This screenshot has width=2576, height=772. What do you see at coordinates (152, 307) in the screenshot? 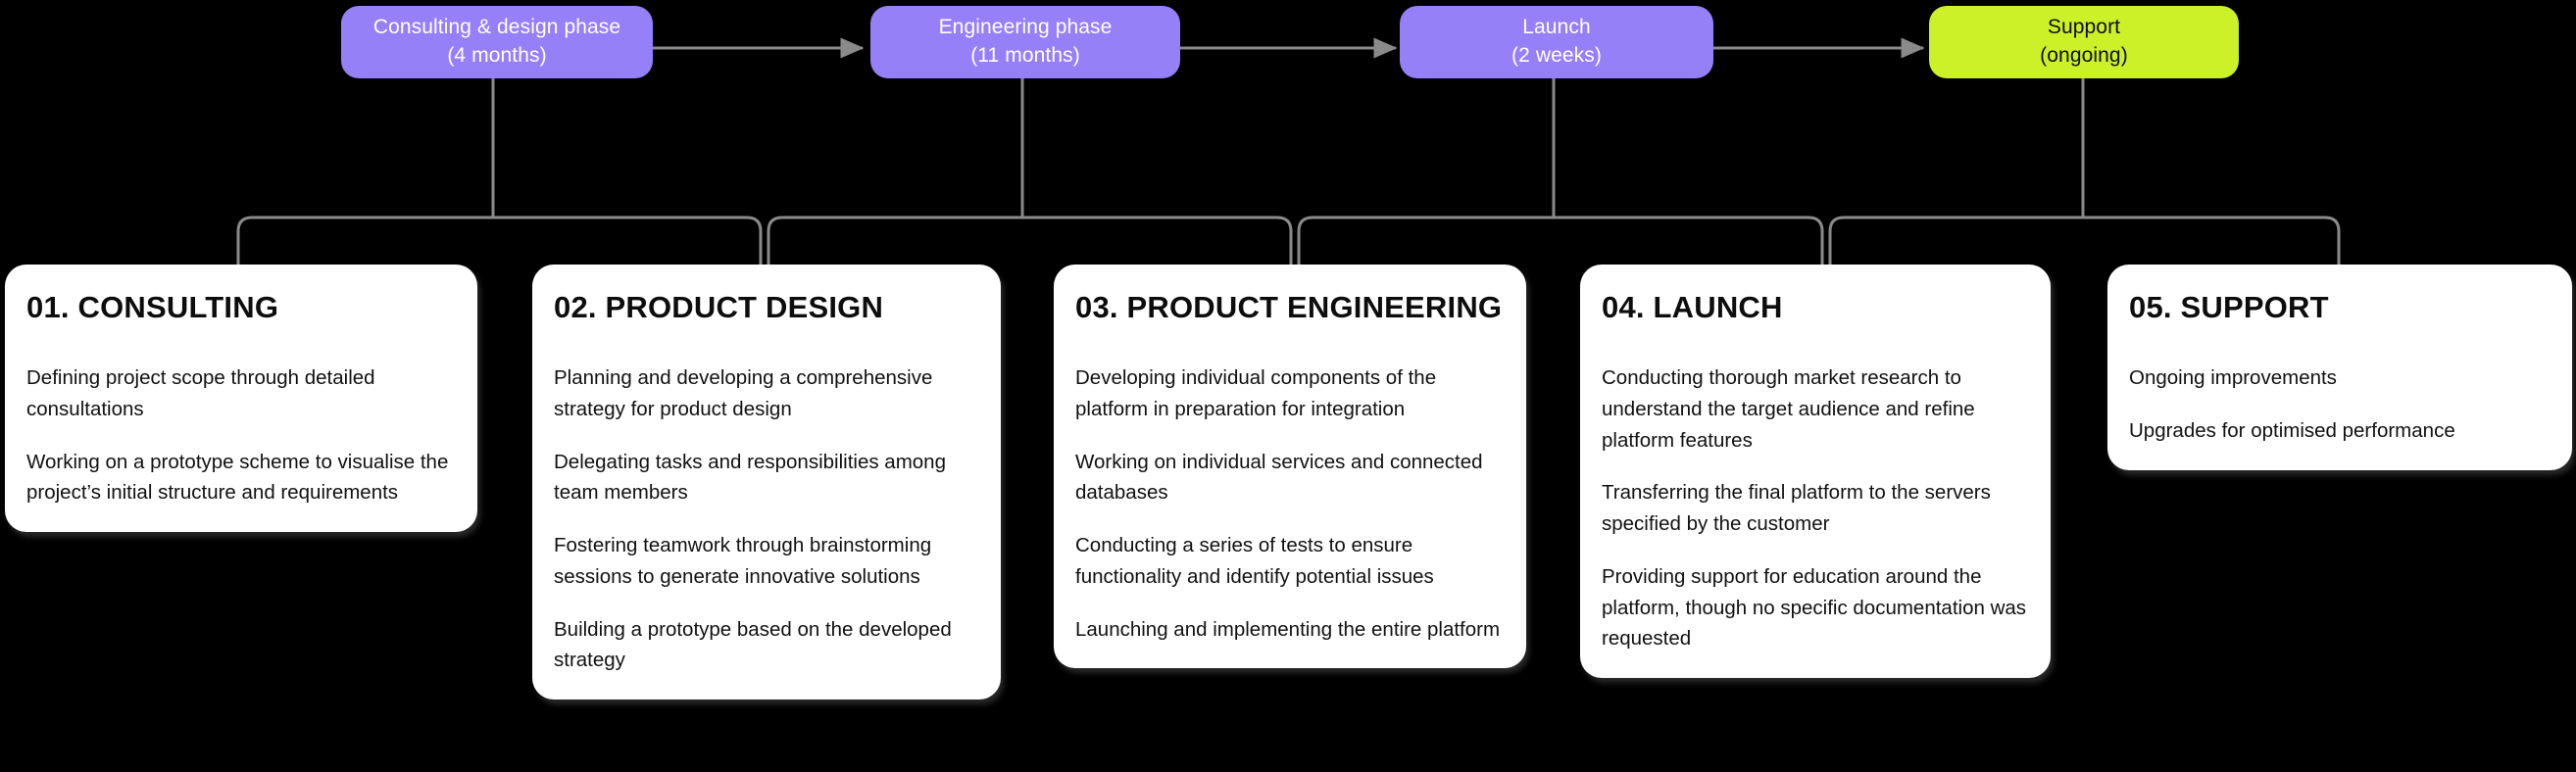
I see `card-title: 01. CONSULTING` at bounding box center [152, 307].